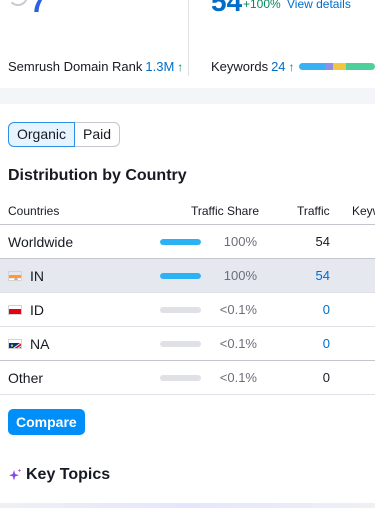 This screenshot has width=375, height=508. I want to click on table-row-id: ID <0.1% 0, so click(187, 310).